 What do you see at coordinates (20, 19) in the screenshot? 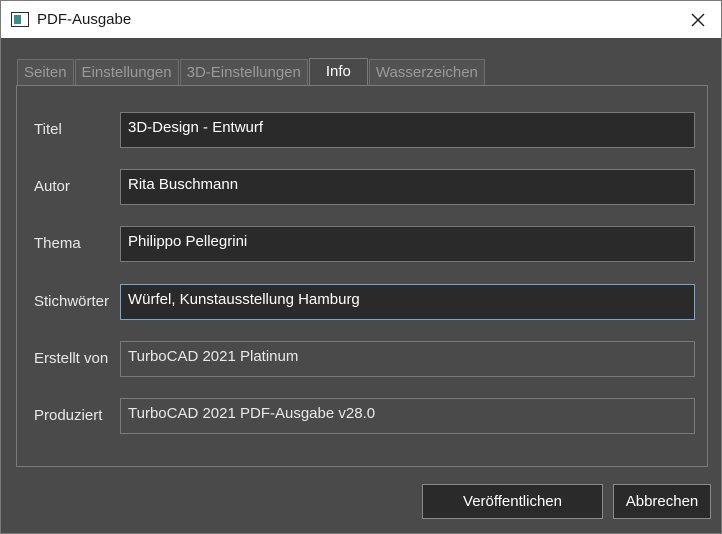
I see `app-window-icon` at bounding box center [20, 19].